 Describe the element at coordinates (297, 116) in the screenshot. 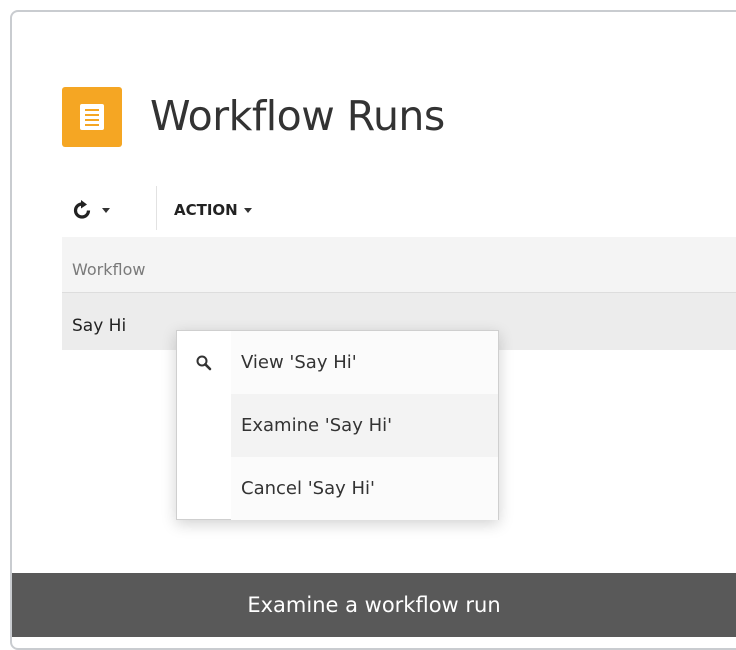

I see `page-title: Workflow Runs` at that location.